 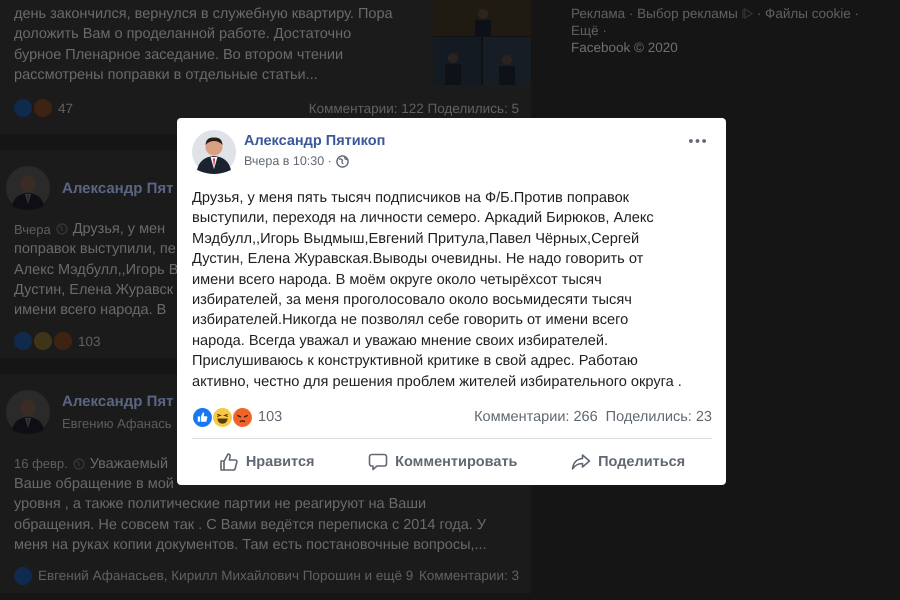 I want to click on post-text-line: бурное Пленарное заседание. Во втором чтении, so click(x=179, y=54).